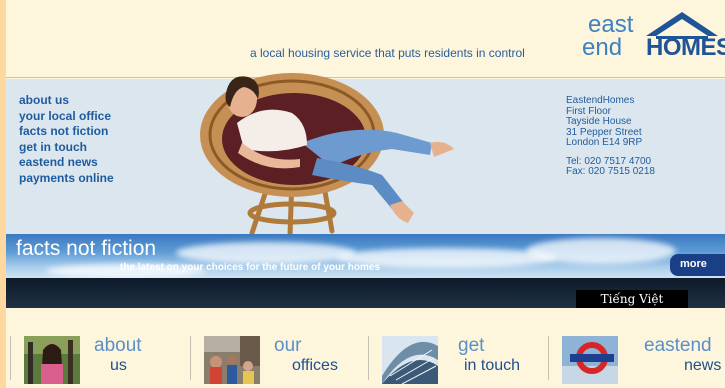 The height and width of the screenshot is (388, 725). I want to click on nav-link-payments-online: payments online, so click(66, 179).